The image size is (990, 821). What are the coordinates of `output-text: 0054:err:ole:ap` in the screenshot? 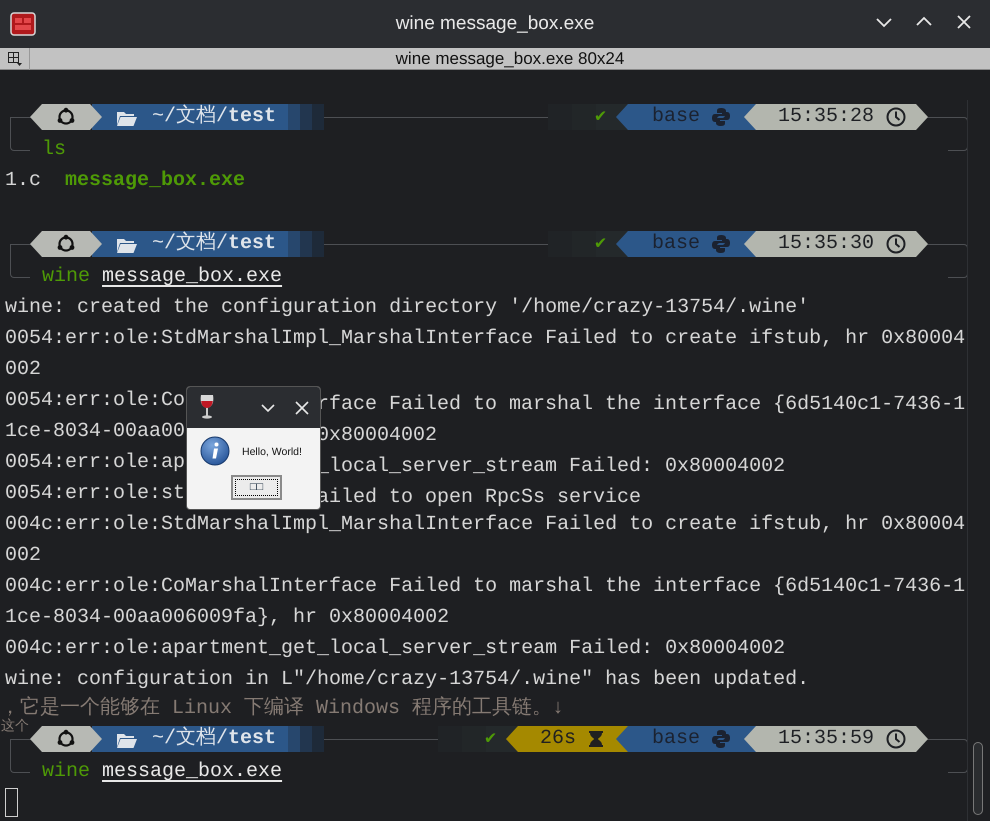 It's located at (95, 462).